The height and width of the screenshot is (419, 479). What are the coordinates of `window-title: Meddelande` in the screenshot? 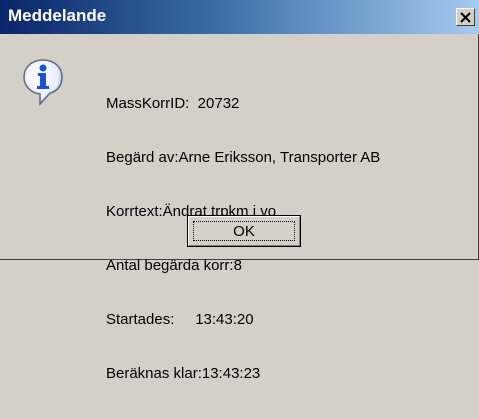 It's located at (57, 15).